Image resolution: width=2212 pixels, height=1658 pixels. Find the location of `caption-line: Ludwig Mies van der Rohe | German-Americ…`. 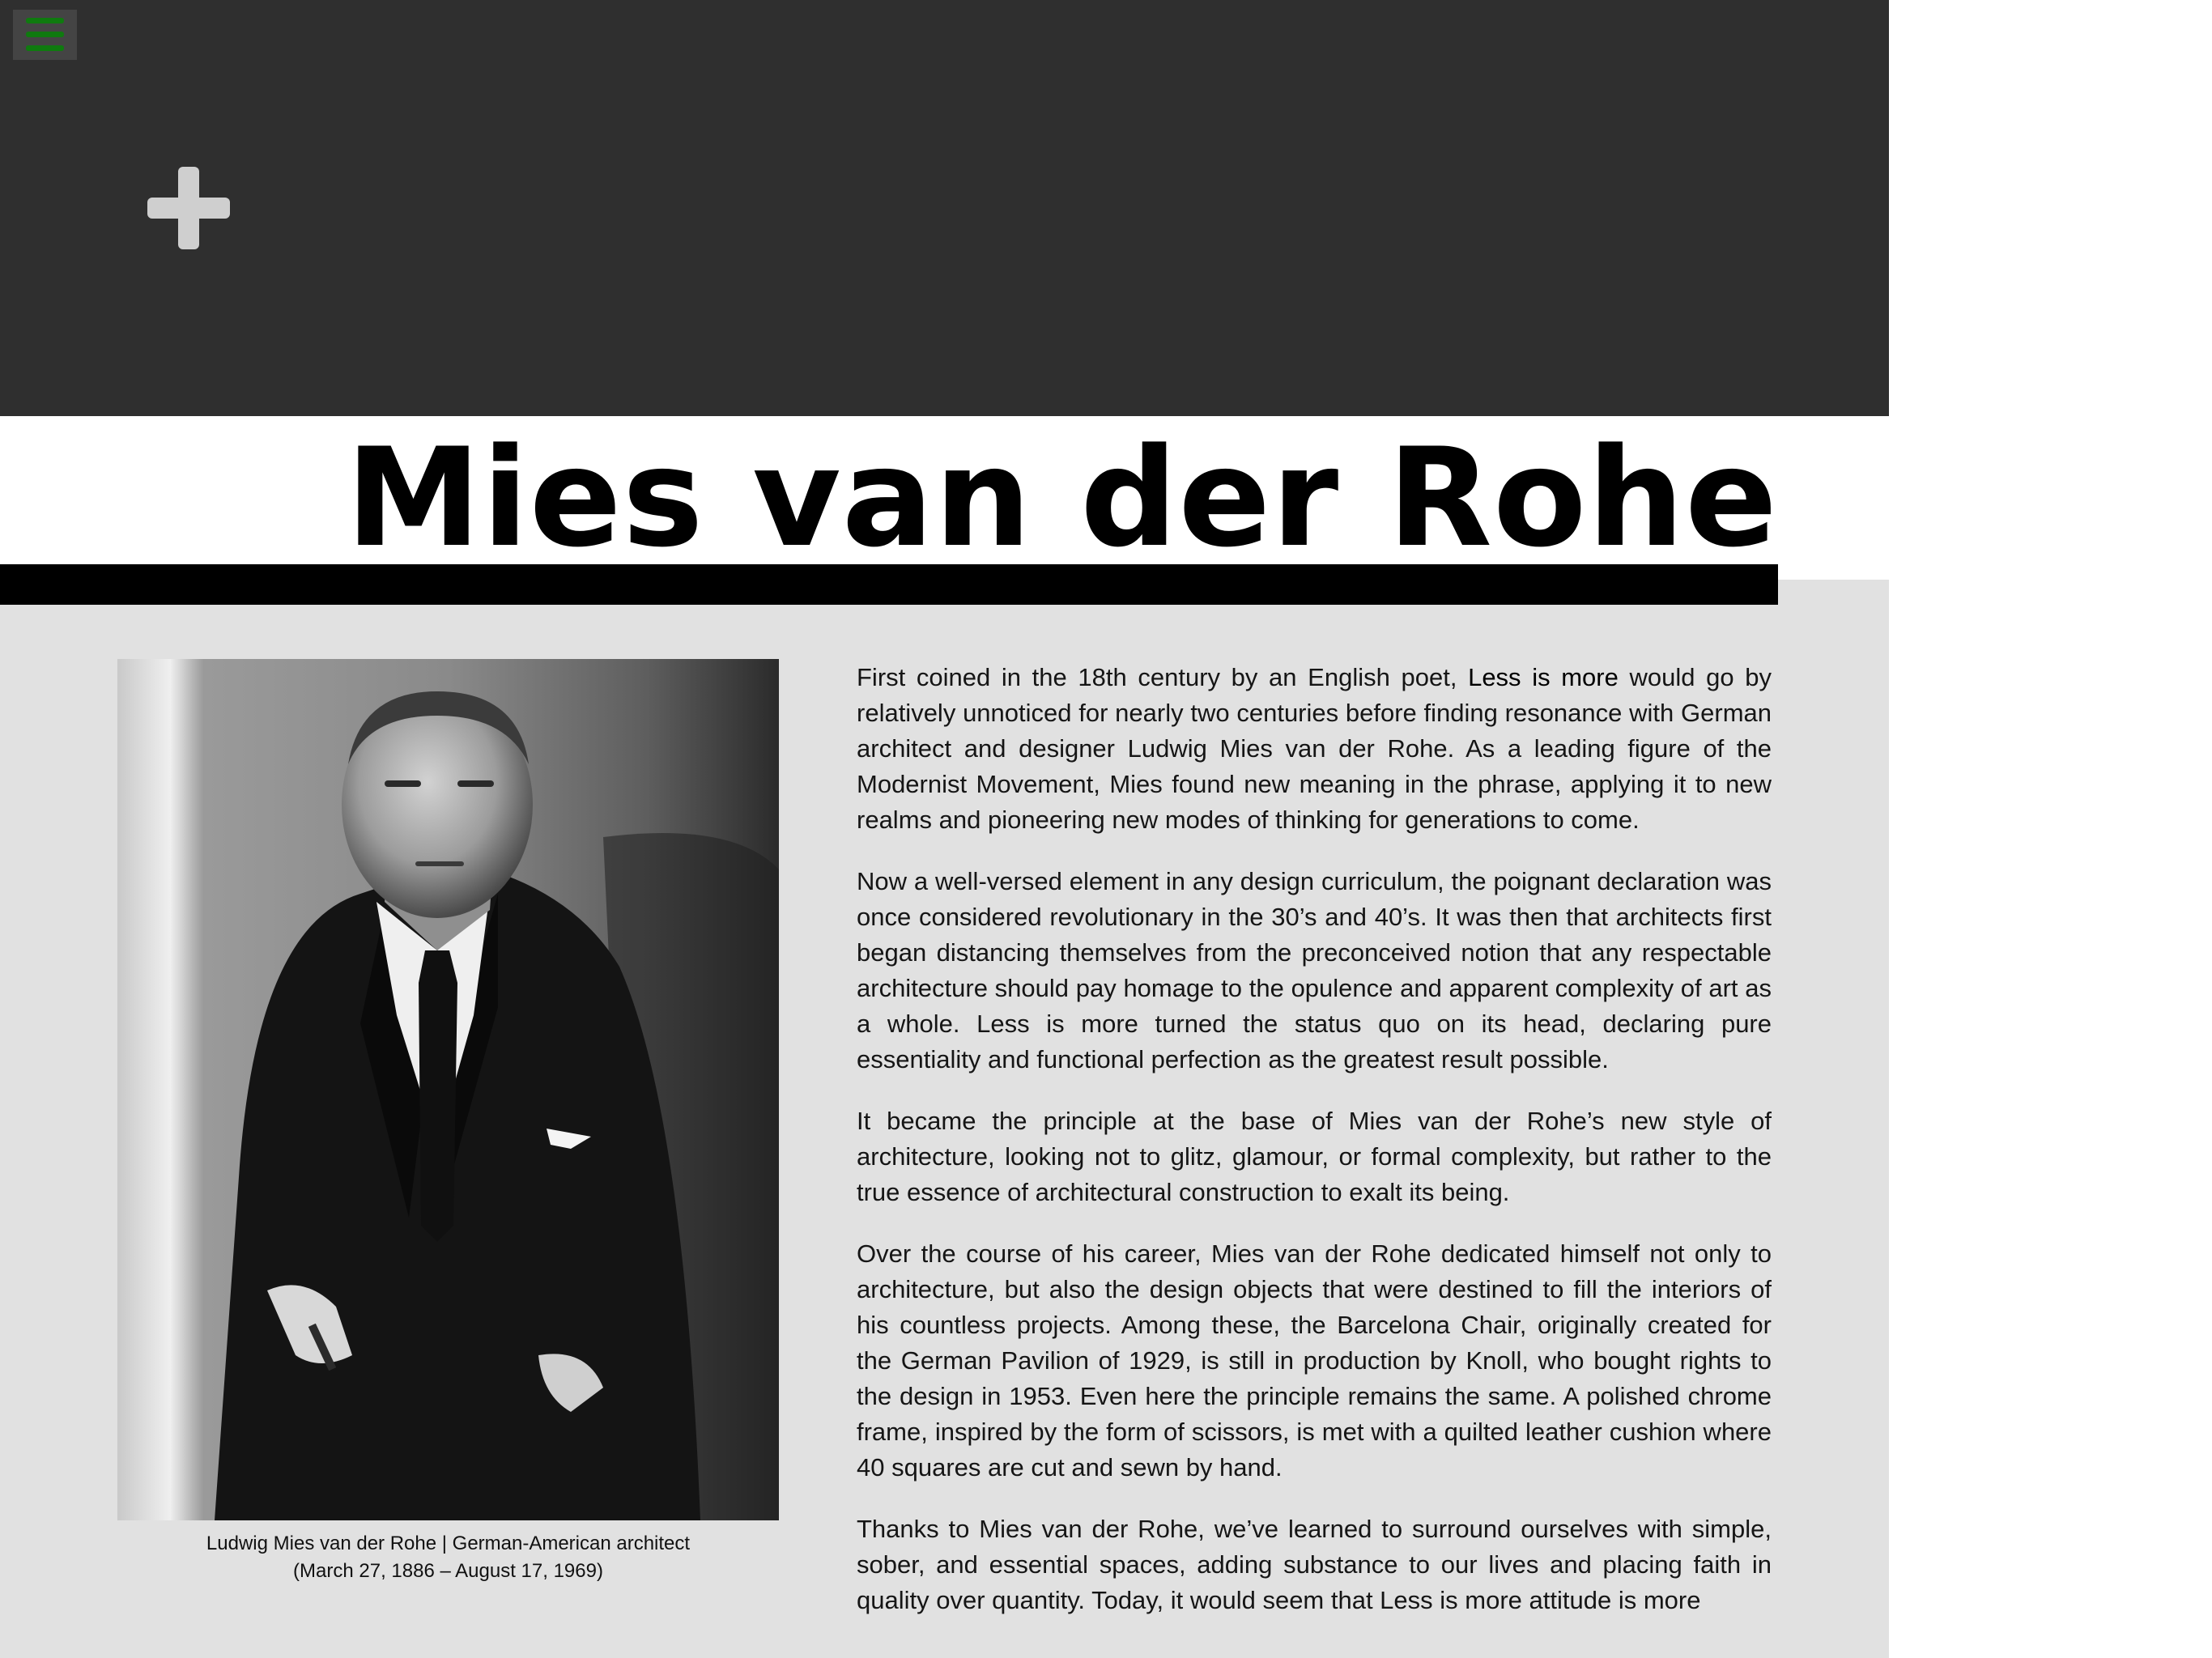

caption-line: Ludwig Mies van der Rohe | German-Americ… is located at coordinates (449, 1543).